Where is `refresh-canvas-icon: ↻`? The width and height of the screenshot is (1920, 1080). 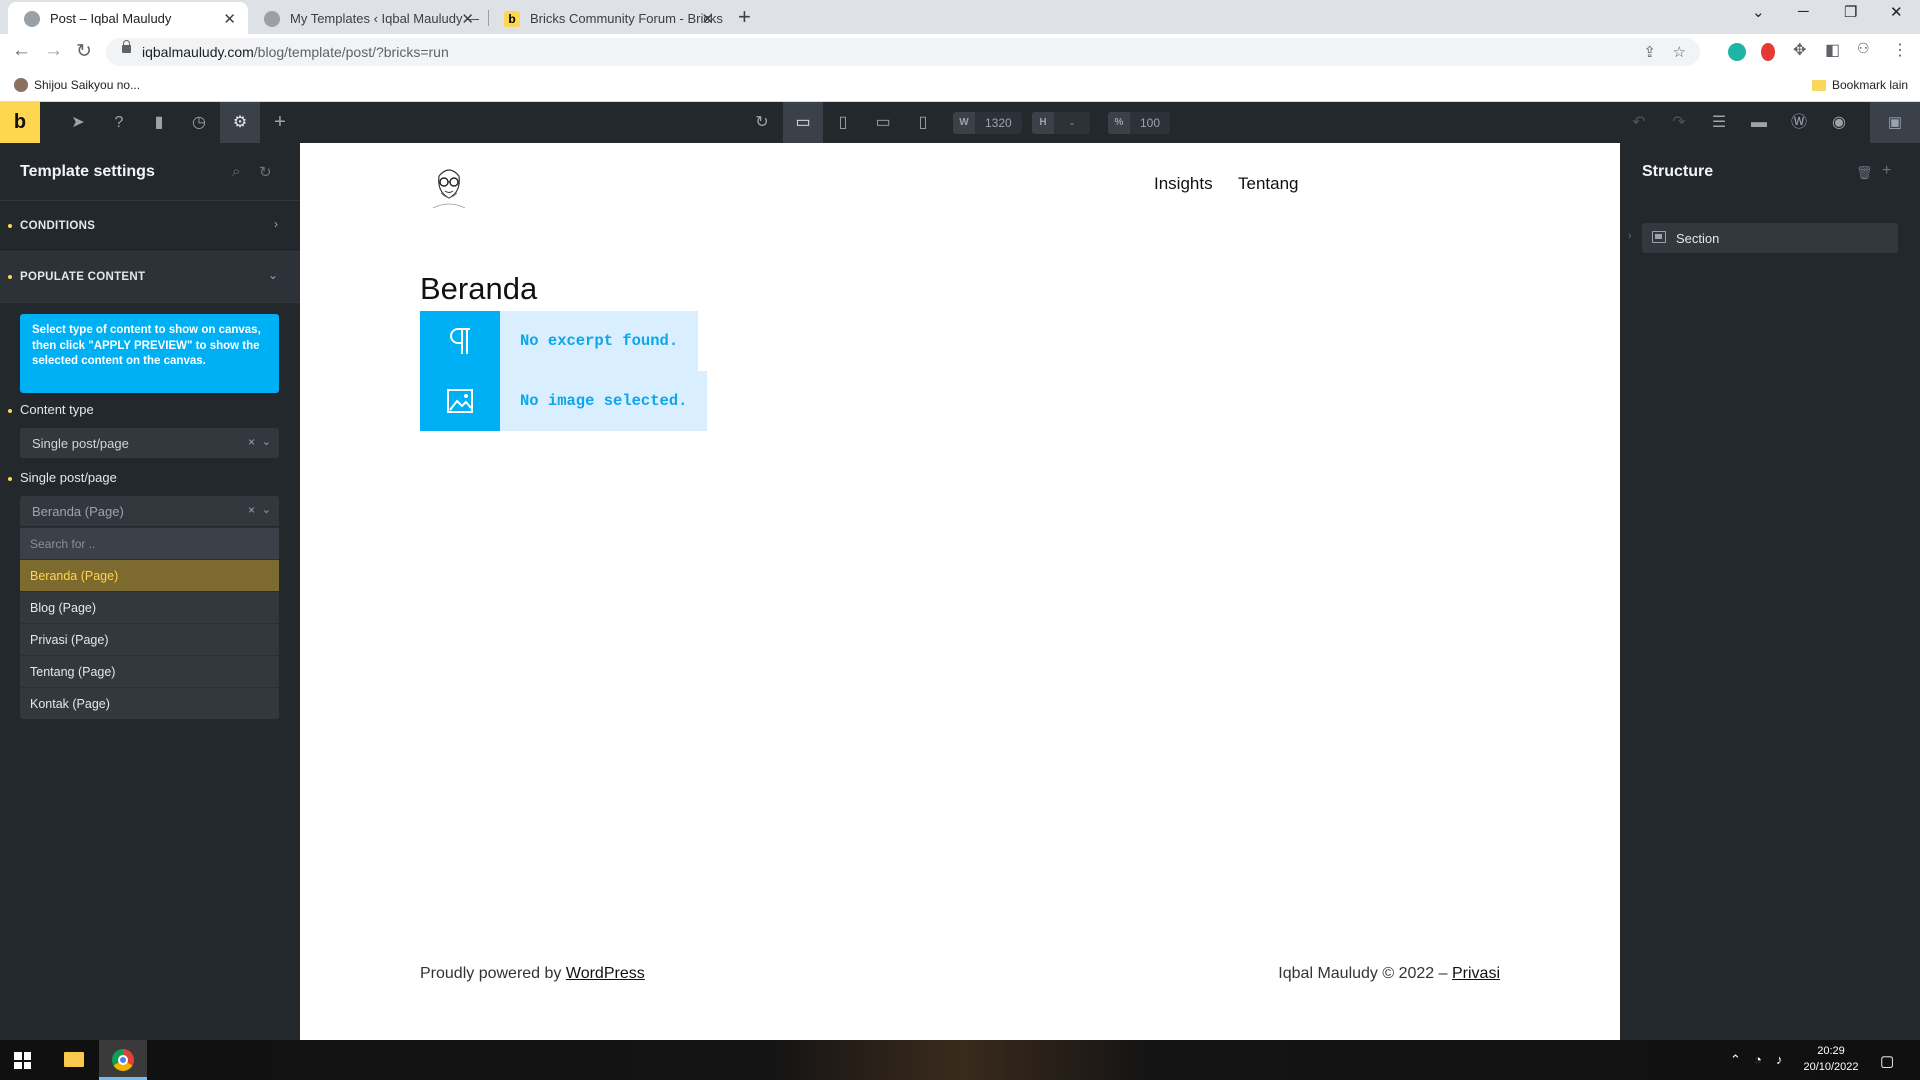 refresh-canvas-icon: ↻ is located at coordinates (762, 122).